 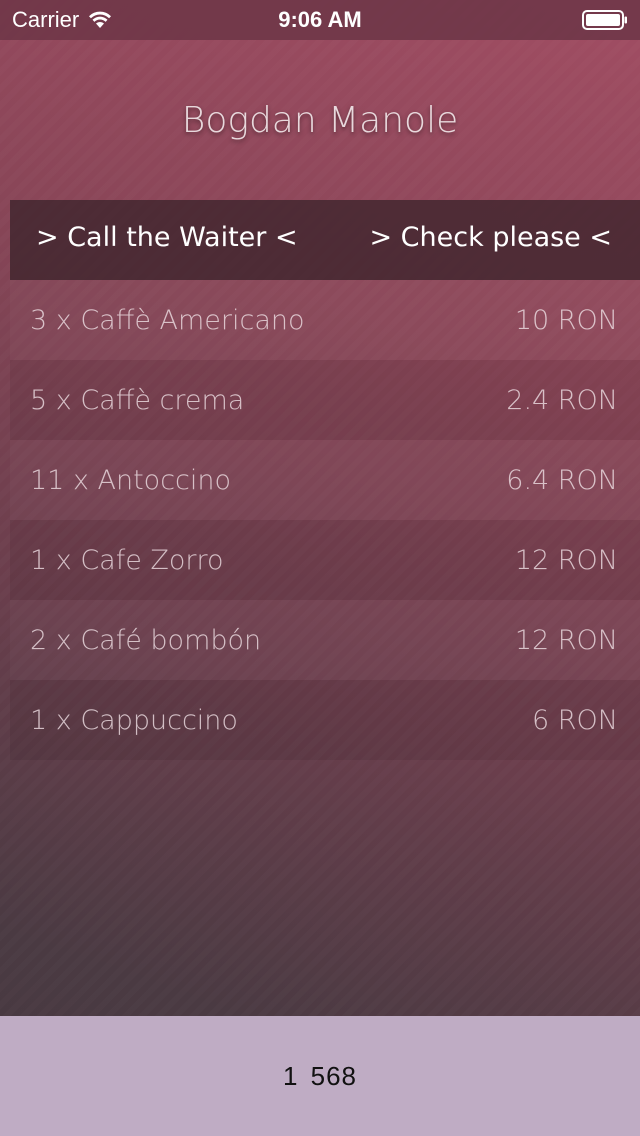 I want to click on call-waiter-button: > Call the Waiter <, so click(x=167, y=237).